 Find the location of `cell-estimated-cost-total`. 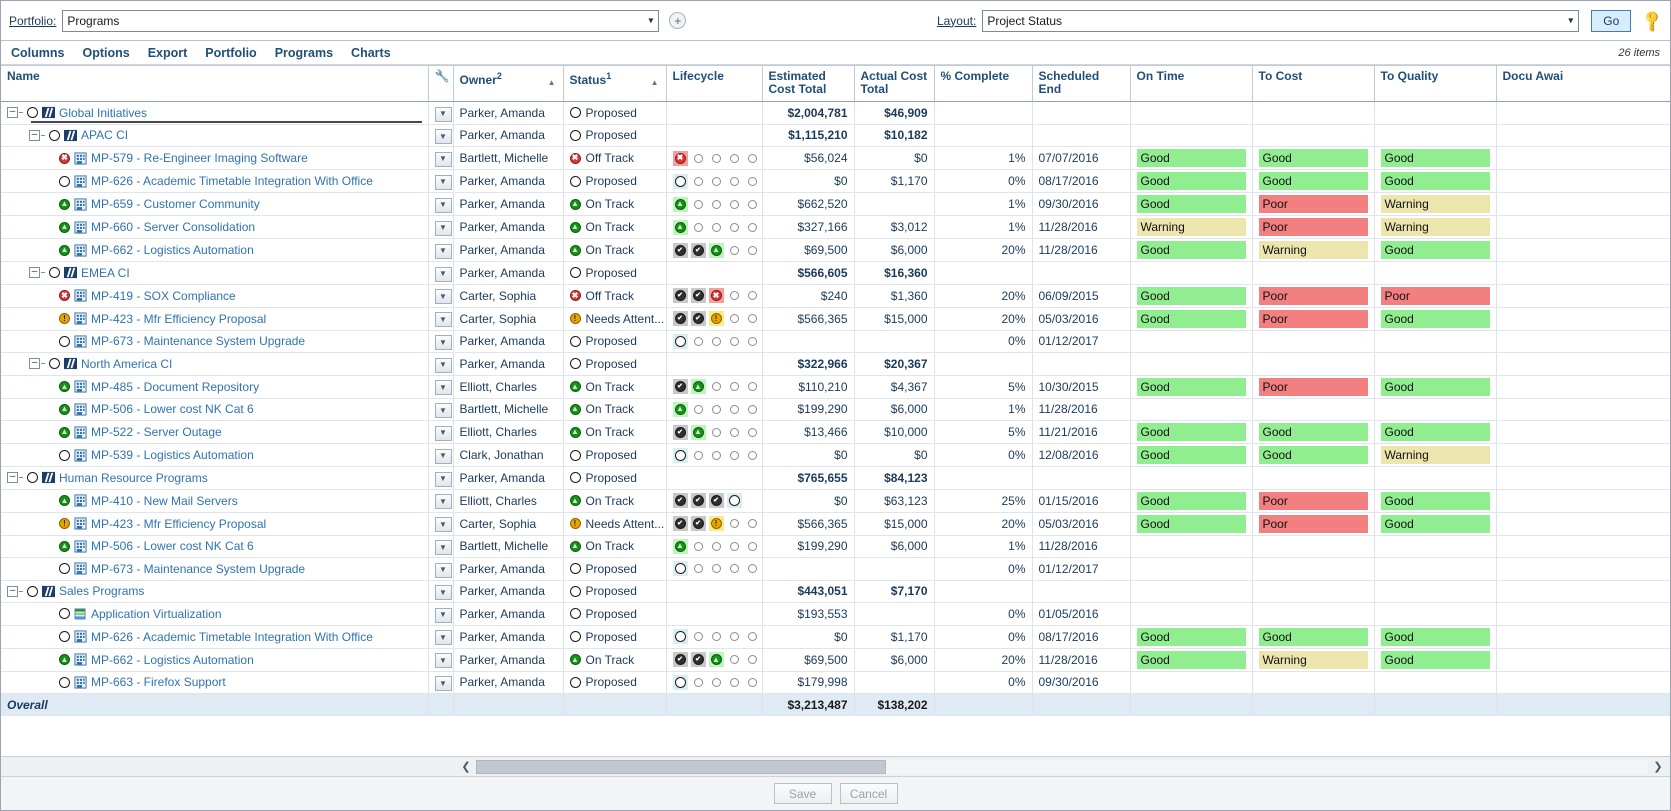

cell-estimated-cost-total is located at coordinates (808, 341).